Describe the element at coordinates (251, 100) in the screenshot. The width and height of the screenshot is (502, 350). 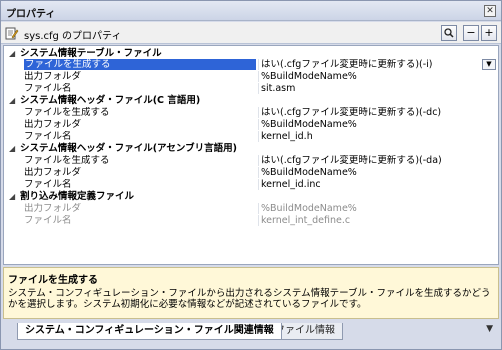
I see `category-row: ◢ システム情報ヘッダ・ファイル(C 言語用)` at that location.